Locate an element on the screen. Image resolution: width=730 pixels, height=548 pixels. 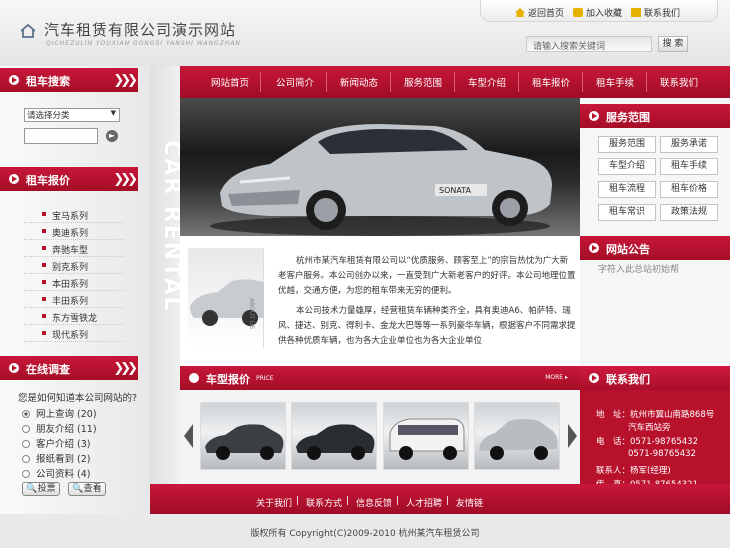
nav-contact: 联系我们 is located at coordinates (679, 82).